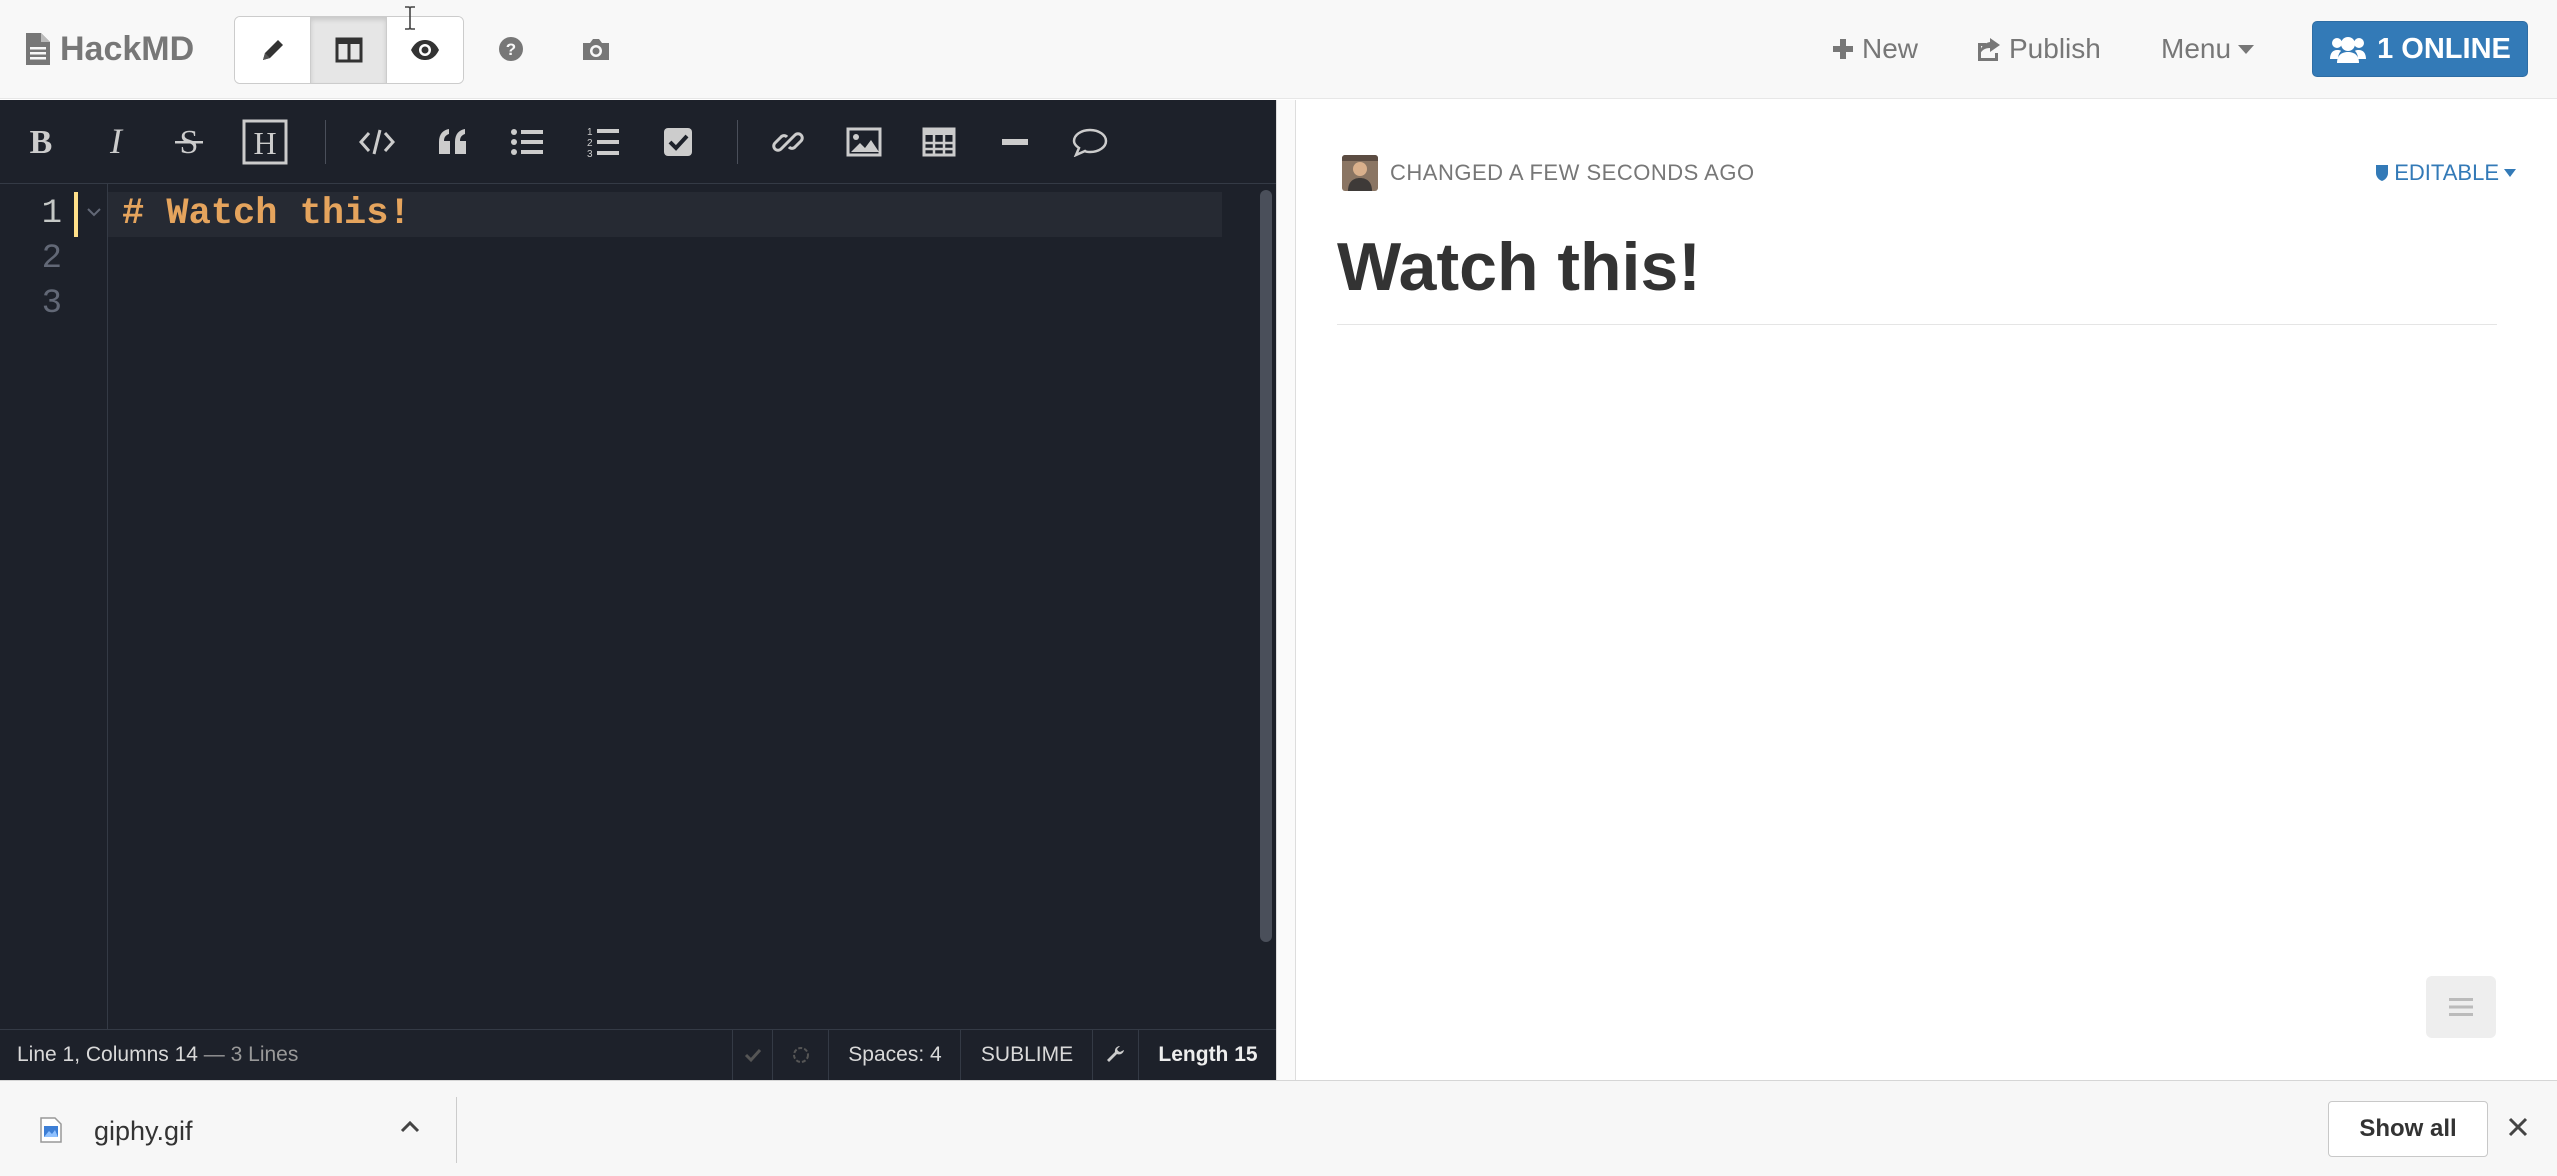 The height and width of the screenshot is (1176, 2557). What do you see at coordinates (410, 1127) in the screenshot?
I see `chevron-up-icon` at bounding box center [410, 1127].